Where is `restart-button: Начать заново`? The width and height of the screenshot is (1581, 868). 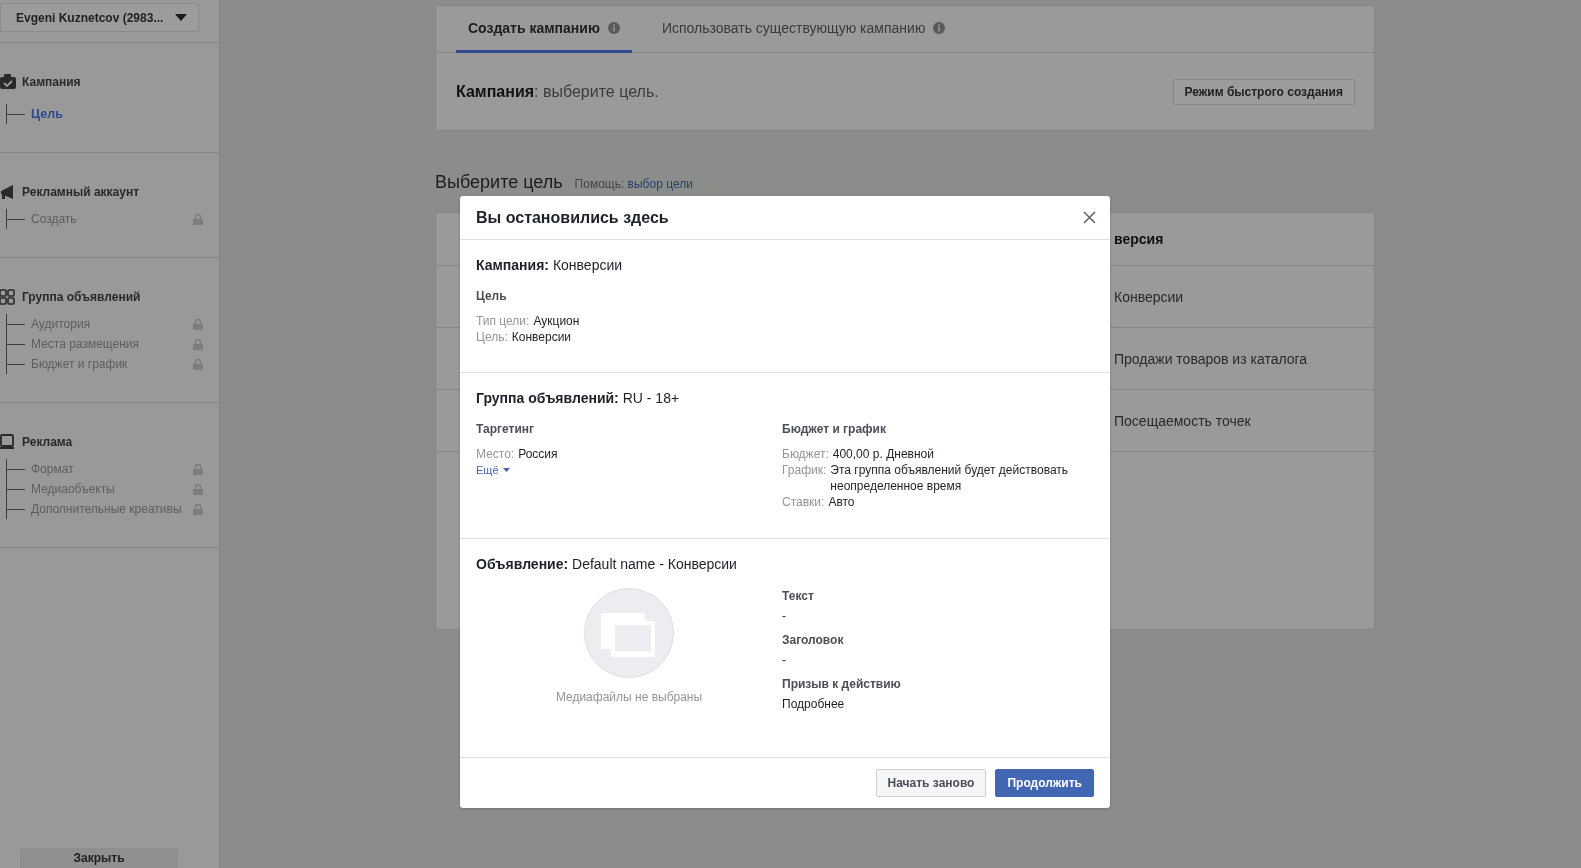 restart-button: Начать заново is located at coordinates (931, 783).